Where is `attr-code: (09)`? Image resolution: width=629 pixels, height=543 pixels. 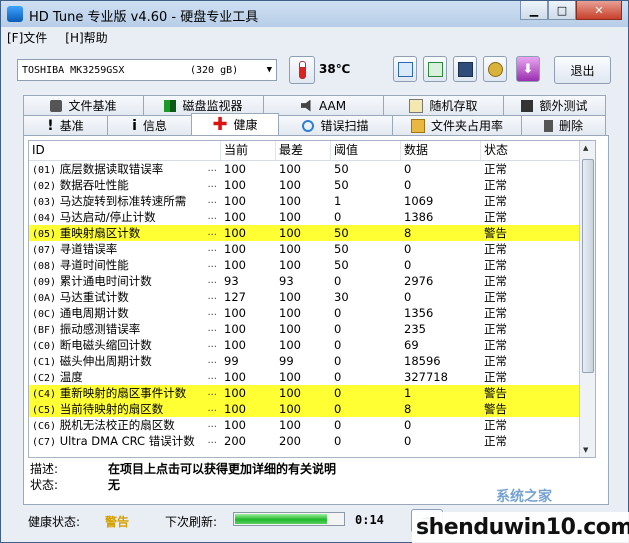 attr-code: (09) is located at coordinates (44, 282).